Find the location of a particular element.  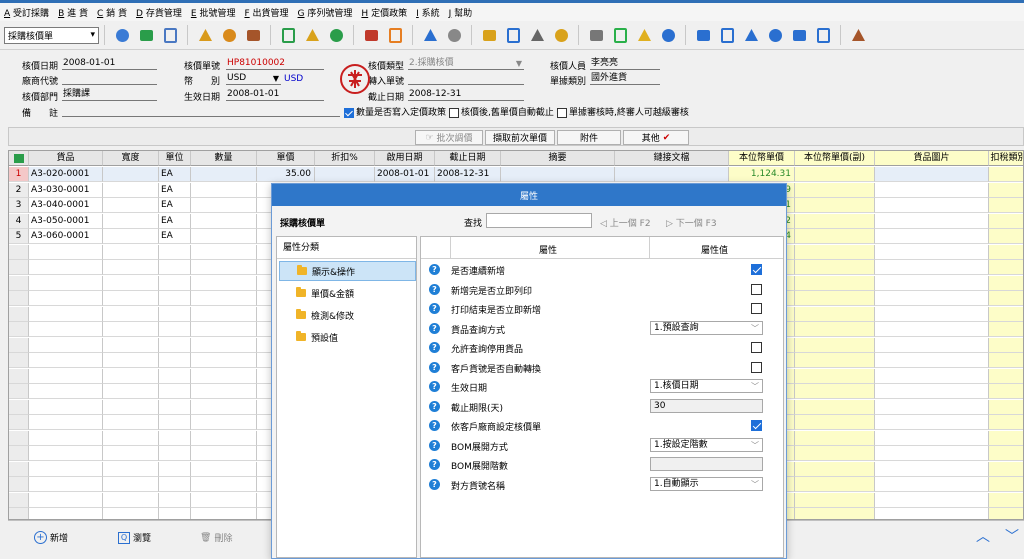

lock-icon is located at coordinates (205, 35).